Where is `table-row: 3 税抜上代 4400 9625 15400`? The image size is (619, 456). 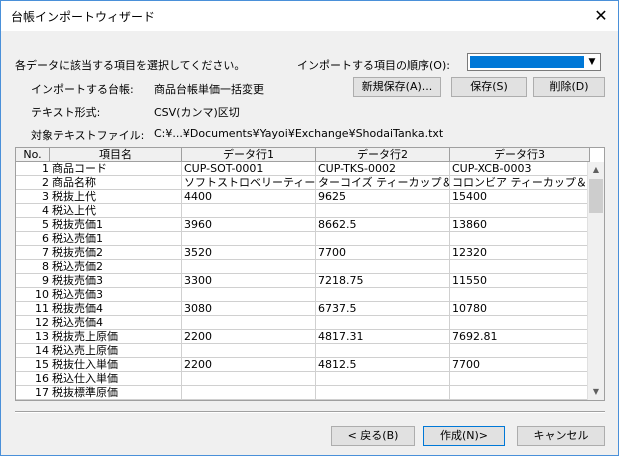
table-row: 3 税抜上代 4400 9625 15400 is located at coordinates (303, 197).